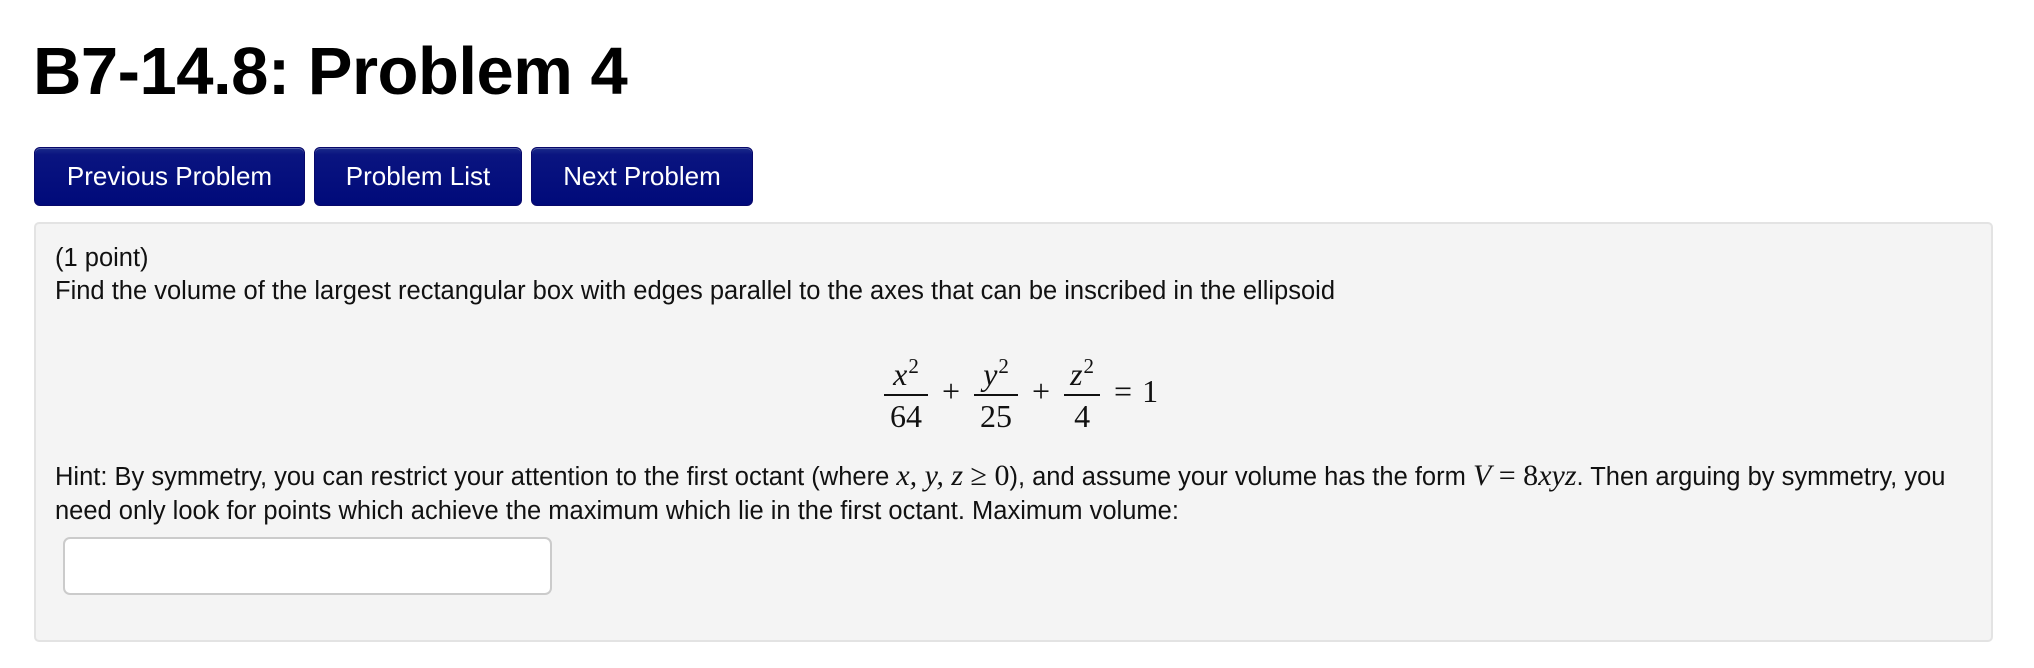 The image size is (2034, 668). I want to click on denominator-z: 4, so click(1082, 416).